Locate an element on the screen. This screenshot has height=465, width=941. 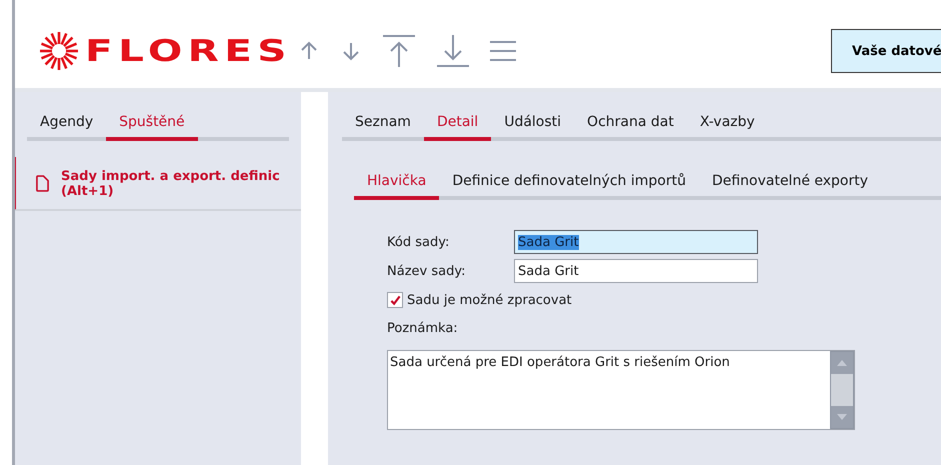
data-button: Vaše datové is located at coordinates (886, 51).